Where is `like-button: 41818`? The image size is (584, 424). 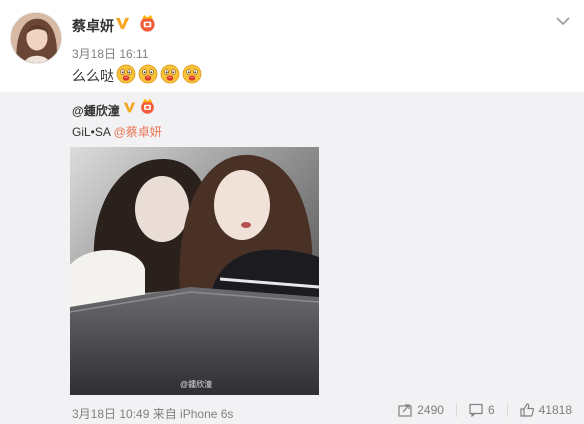 like-button: 41818 is located at coordinates (546, 410).